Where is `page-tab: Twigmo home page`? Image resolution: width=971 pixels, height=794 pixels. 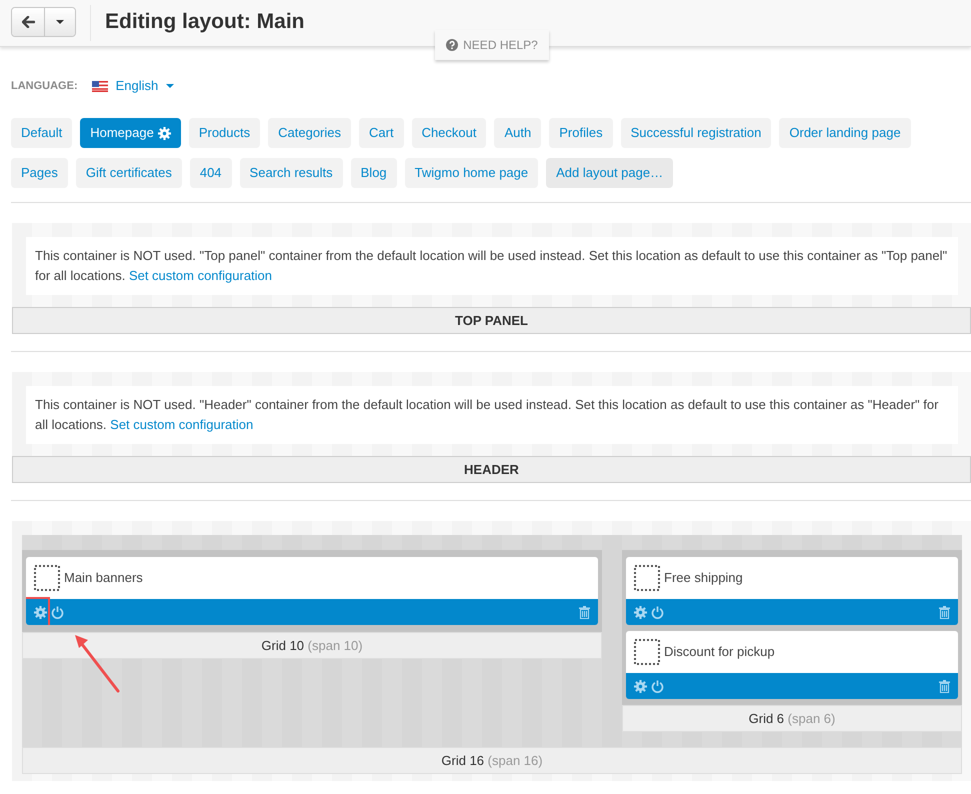
page-tab: Twigmo home page is located at coordinates (471, 173).